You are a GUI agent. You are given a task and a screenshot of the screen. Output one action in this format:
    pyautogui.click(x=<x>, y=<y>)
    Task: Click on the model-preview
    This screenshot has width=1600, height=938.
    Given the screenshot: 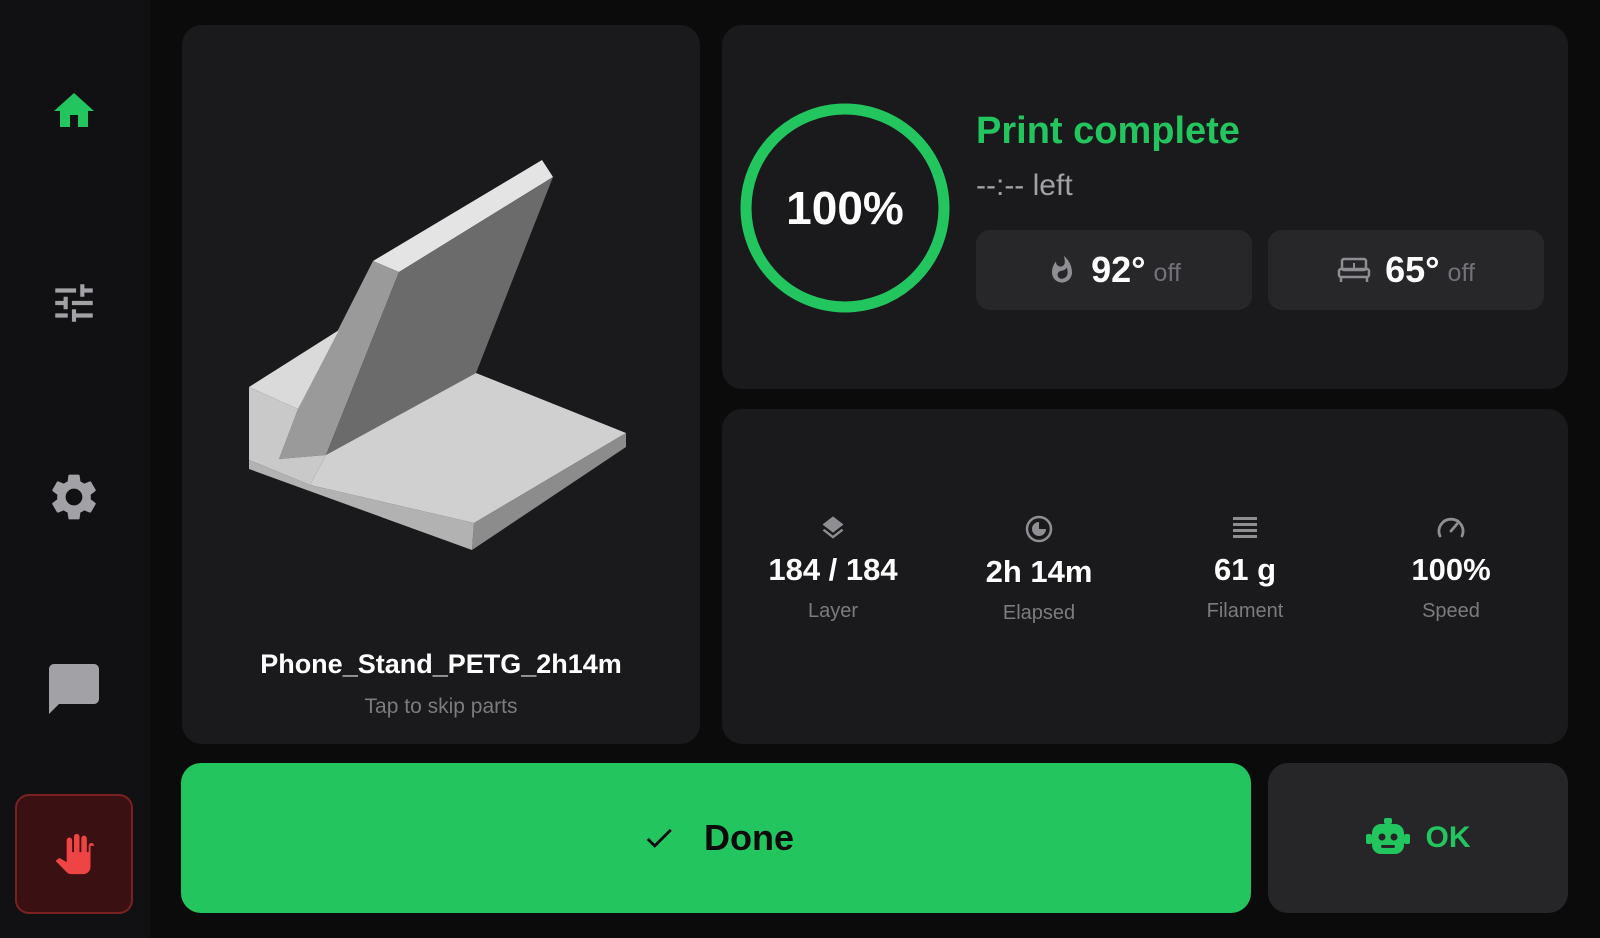 What is the action you would take?
    pyautogui.click(x=437, y=355)
    